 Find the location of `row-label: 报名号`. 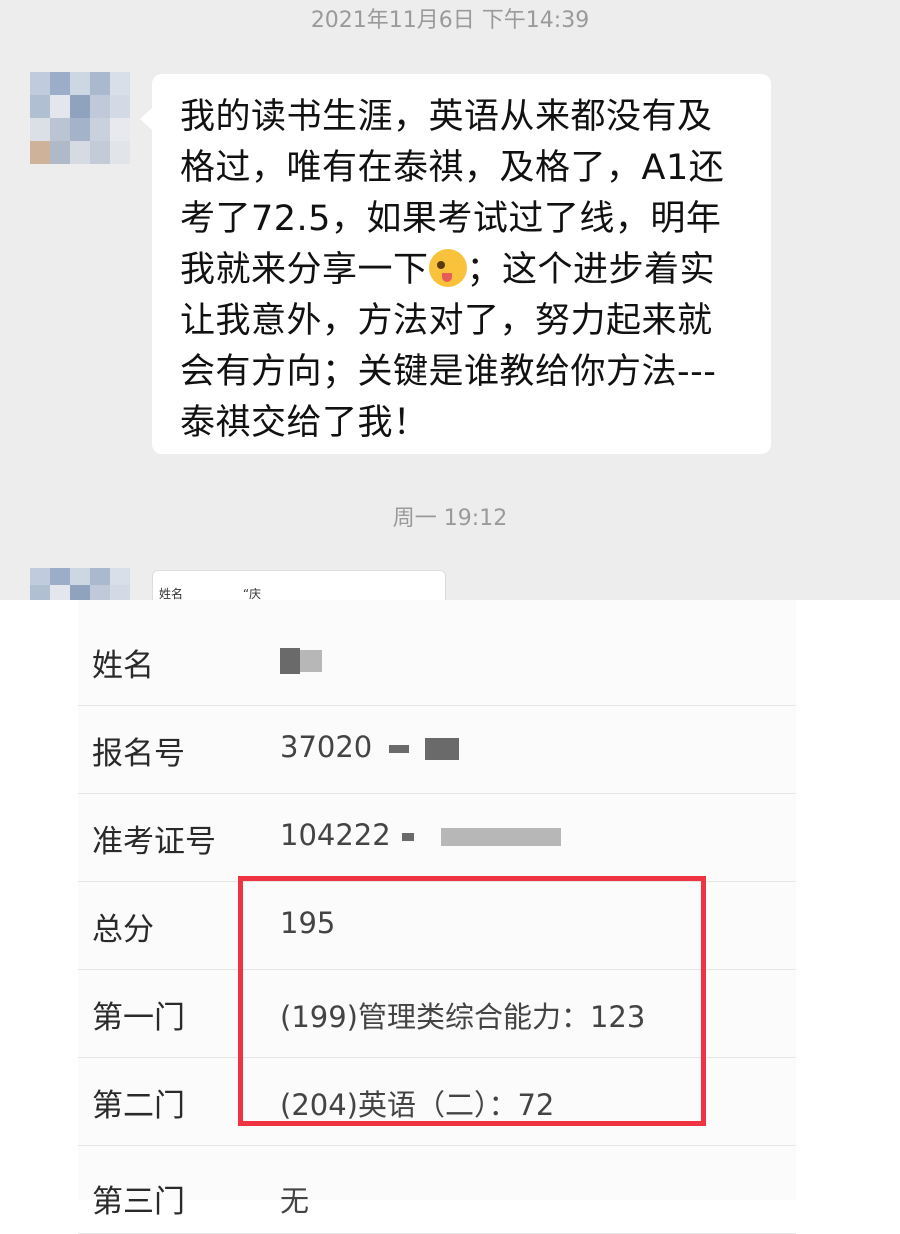

row-label: 报名号 is located at coordinates (138, 754).